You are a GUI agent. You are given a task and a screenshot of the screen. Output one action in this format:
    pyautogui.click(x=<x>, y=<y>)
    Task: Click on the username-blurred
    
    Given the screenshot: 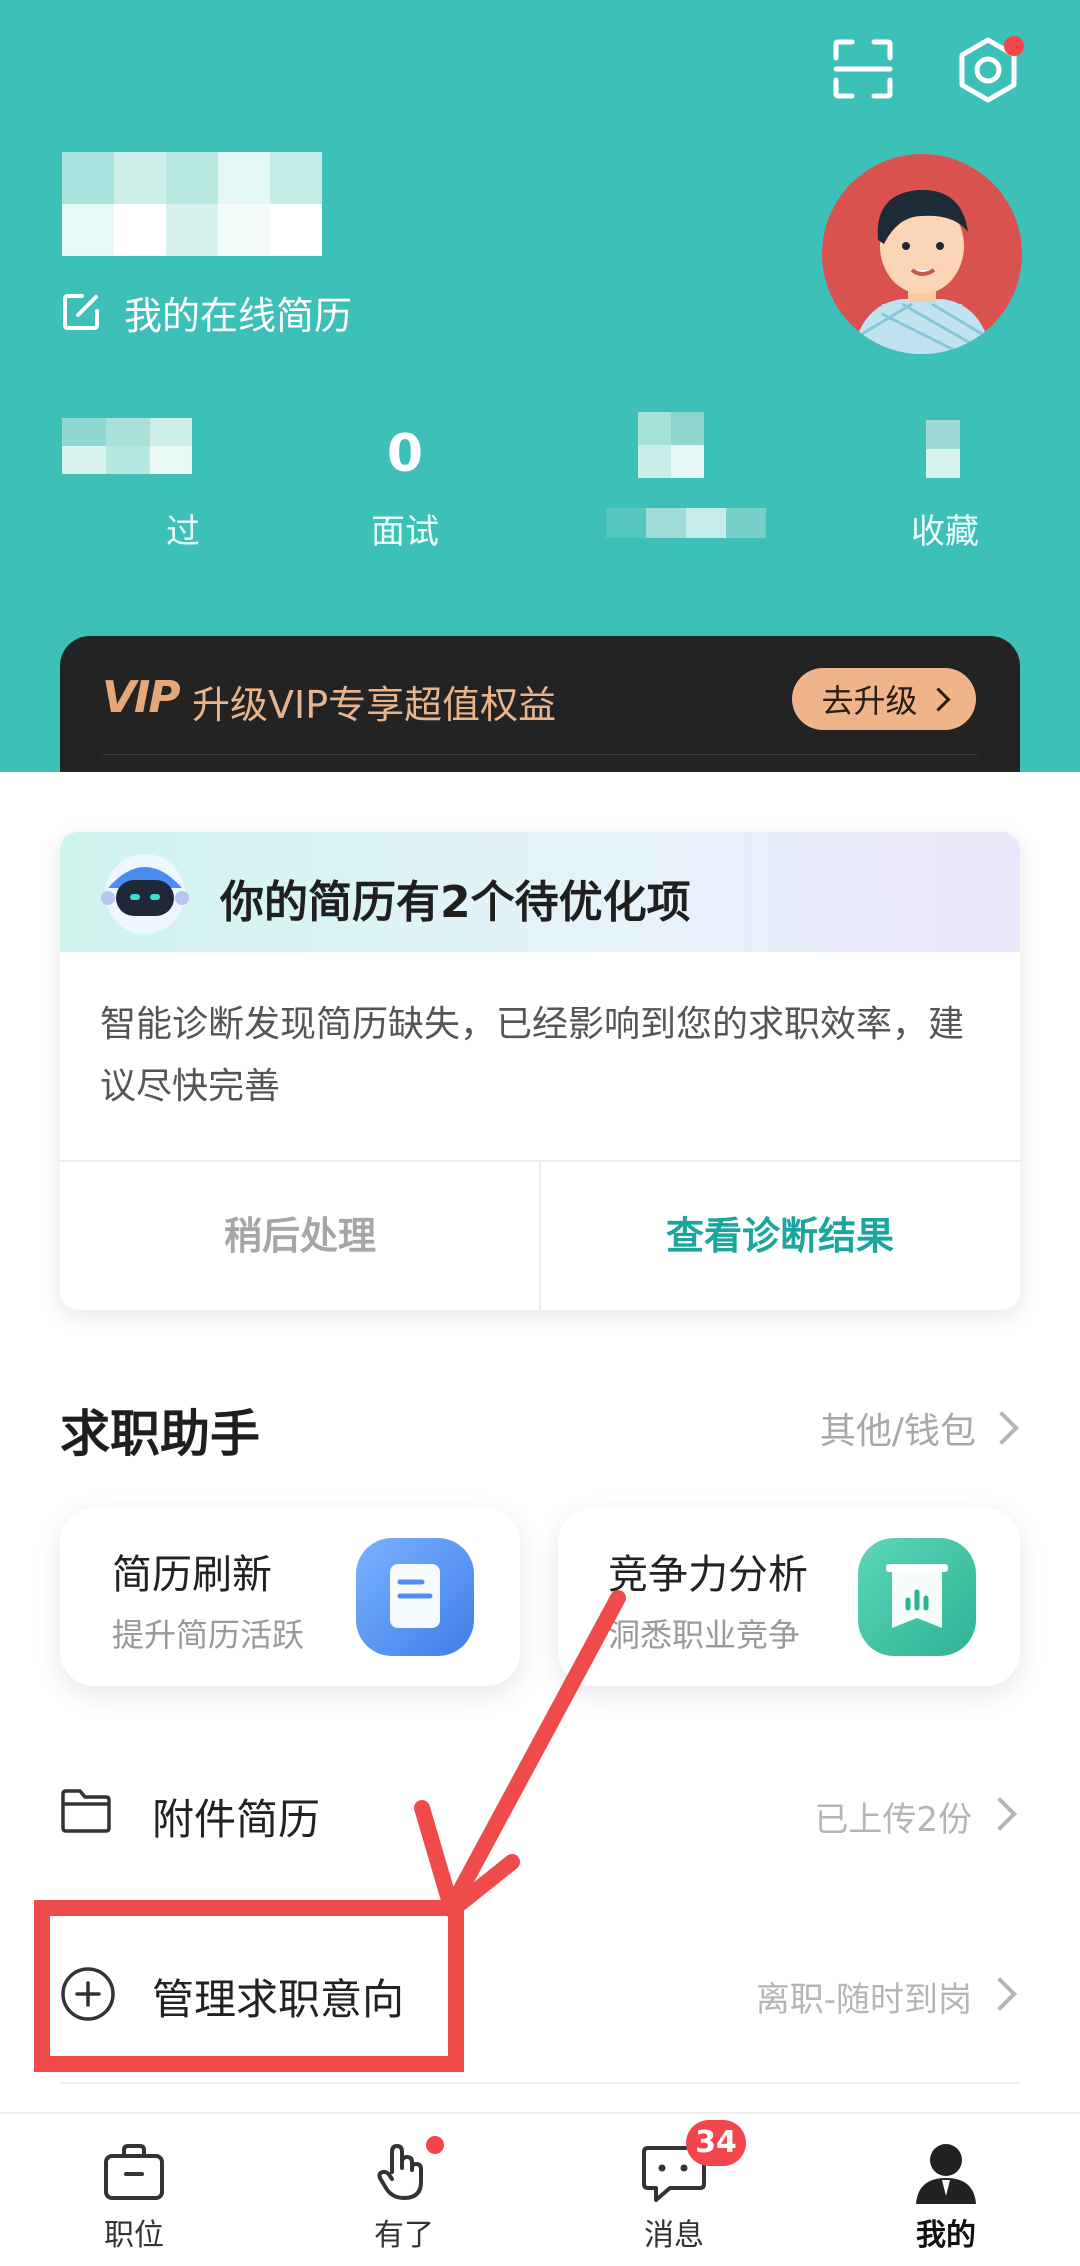 What is the action you would take?
    pyautogui.click(x=192, y=204)
    